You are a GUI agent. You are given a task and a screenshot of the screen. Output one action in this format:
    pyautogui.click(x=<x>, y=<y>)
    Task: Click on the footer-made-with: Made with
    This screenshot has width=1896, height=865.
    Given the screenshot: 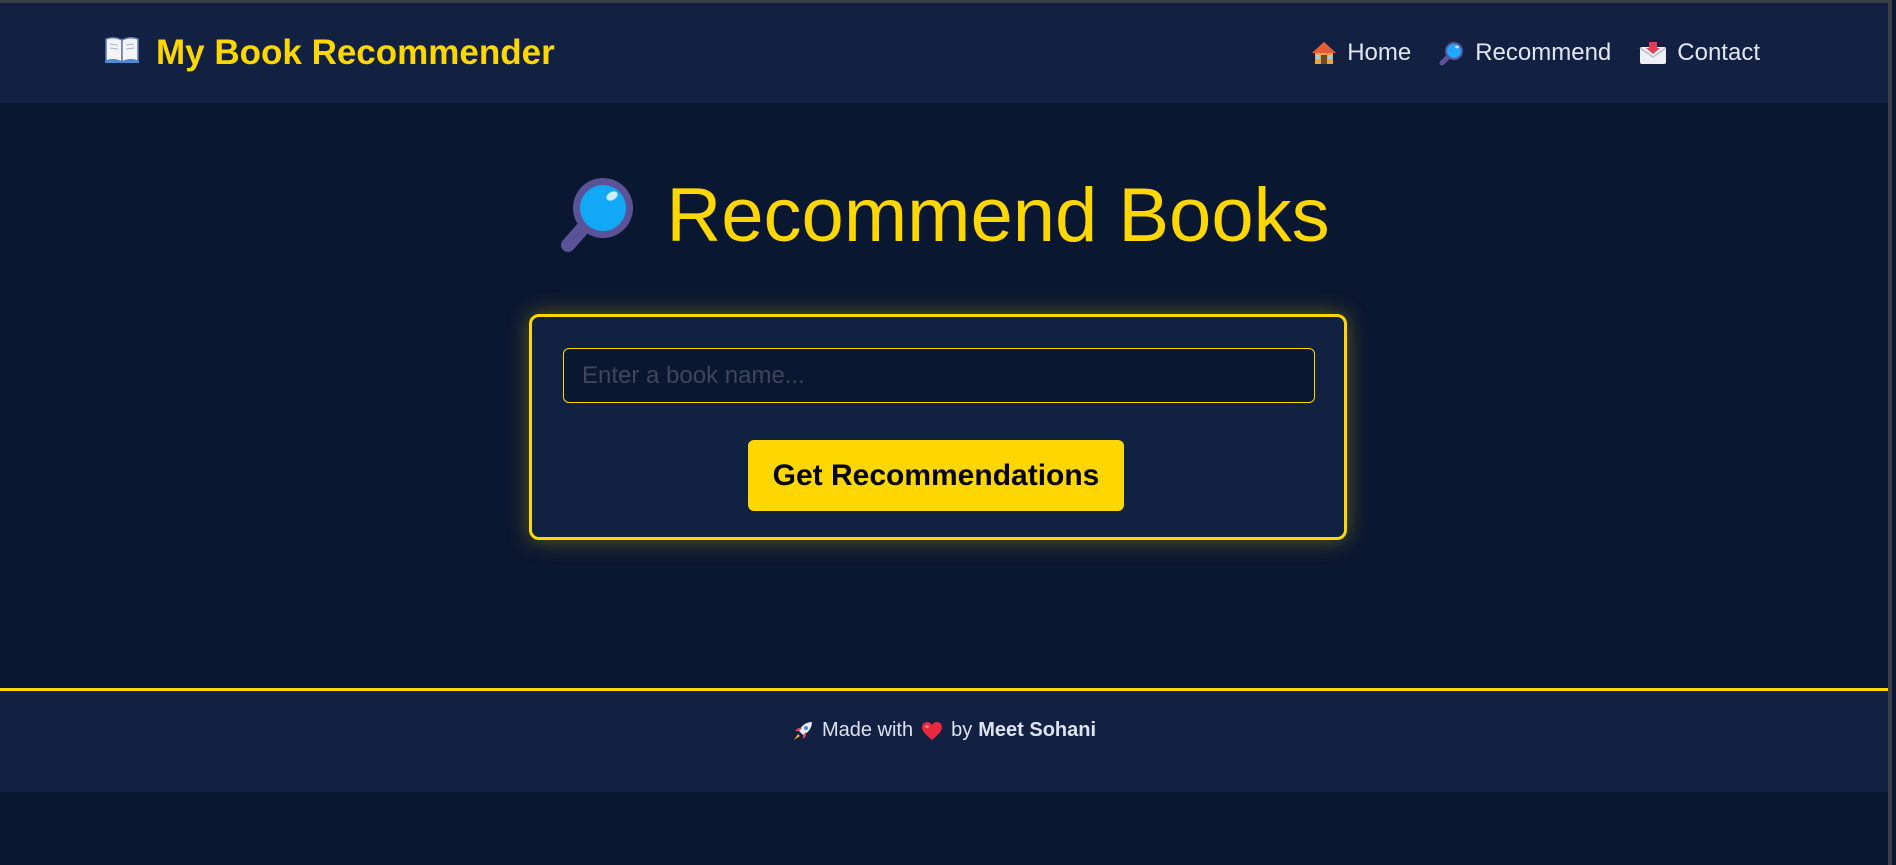 What is the action you would take?
    pyautogui.click(x=867, y=730)
    